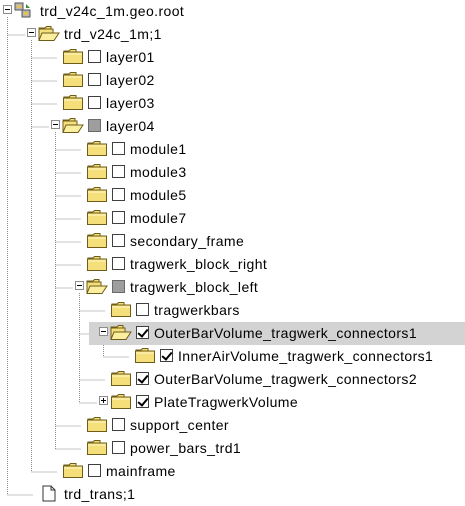 Image resolution: width=465 pixels, height=506 pixels. I want to click on tree-node-label: module5, so click(158, 195).